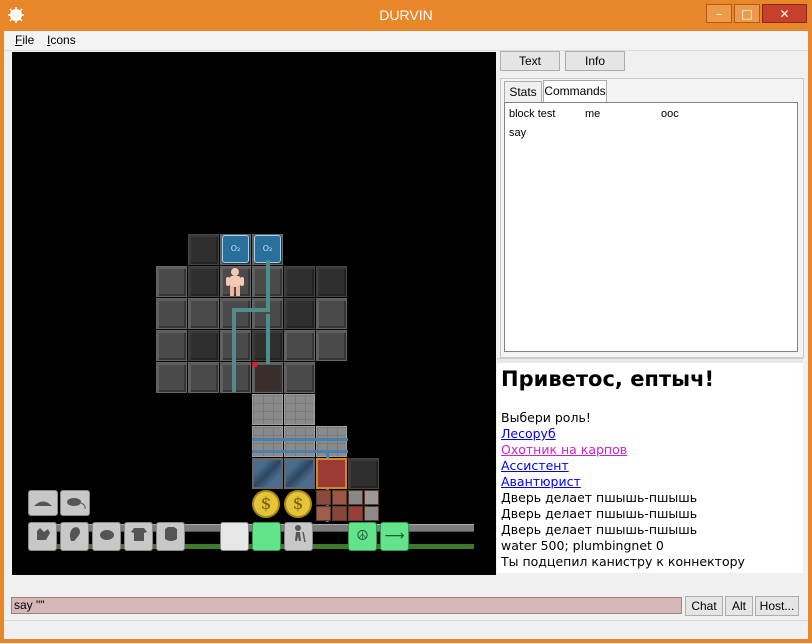  What do you see at coordinates (582, 545) in the screenshot?
I see `output-line: water 500; plumbingnet 0` at bounding box center [582, 545].